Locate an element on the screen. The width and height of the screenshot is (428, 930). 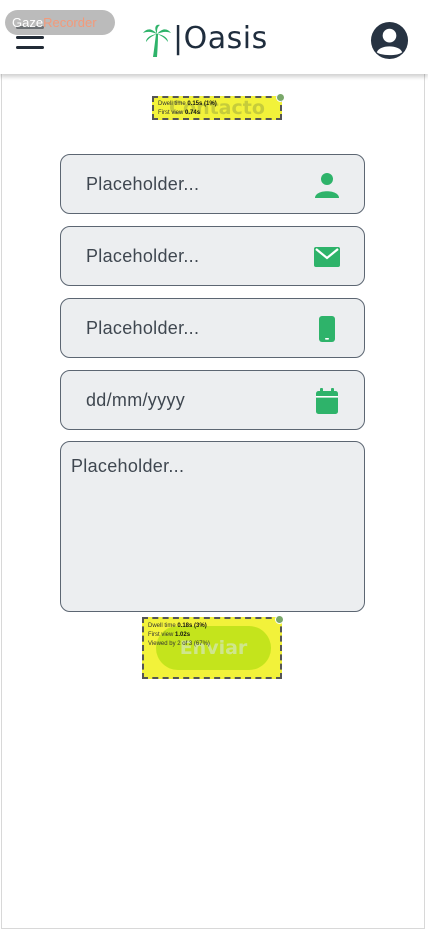
gaze-recorder-badge: GazeRecorder is located at coordinates (60, 22).